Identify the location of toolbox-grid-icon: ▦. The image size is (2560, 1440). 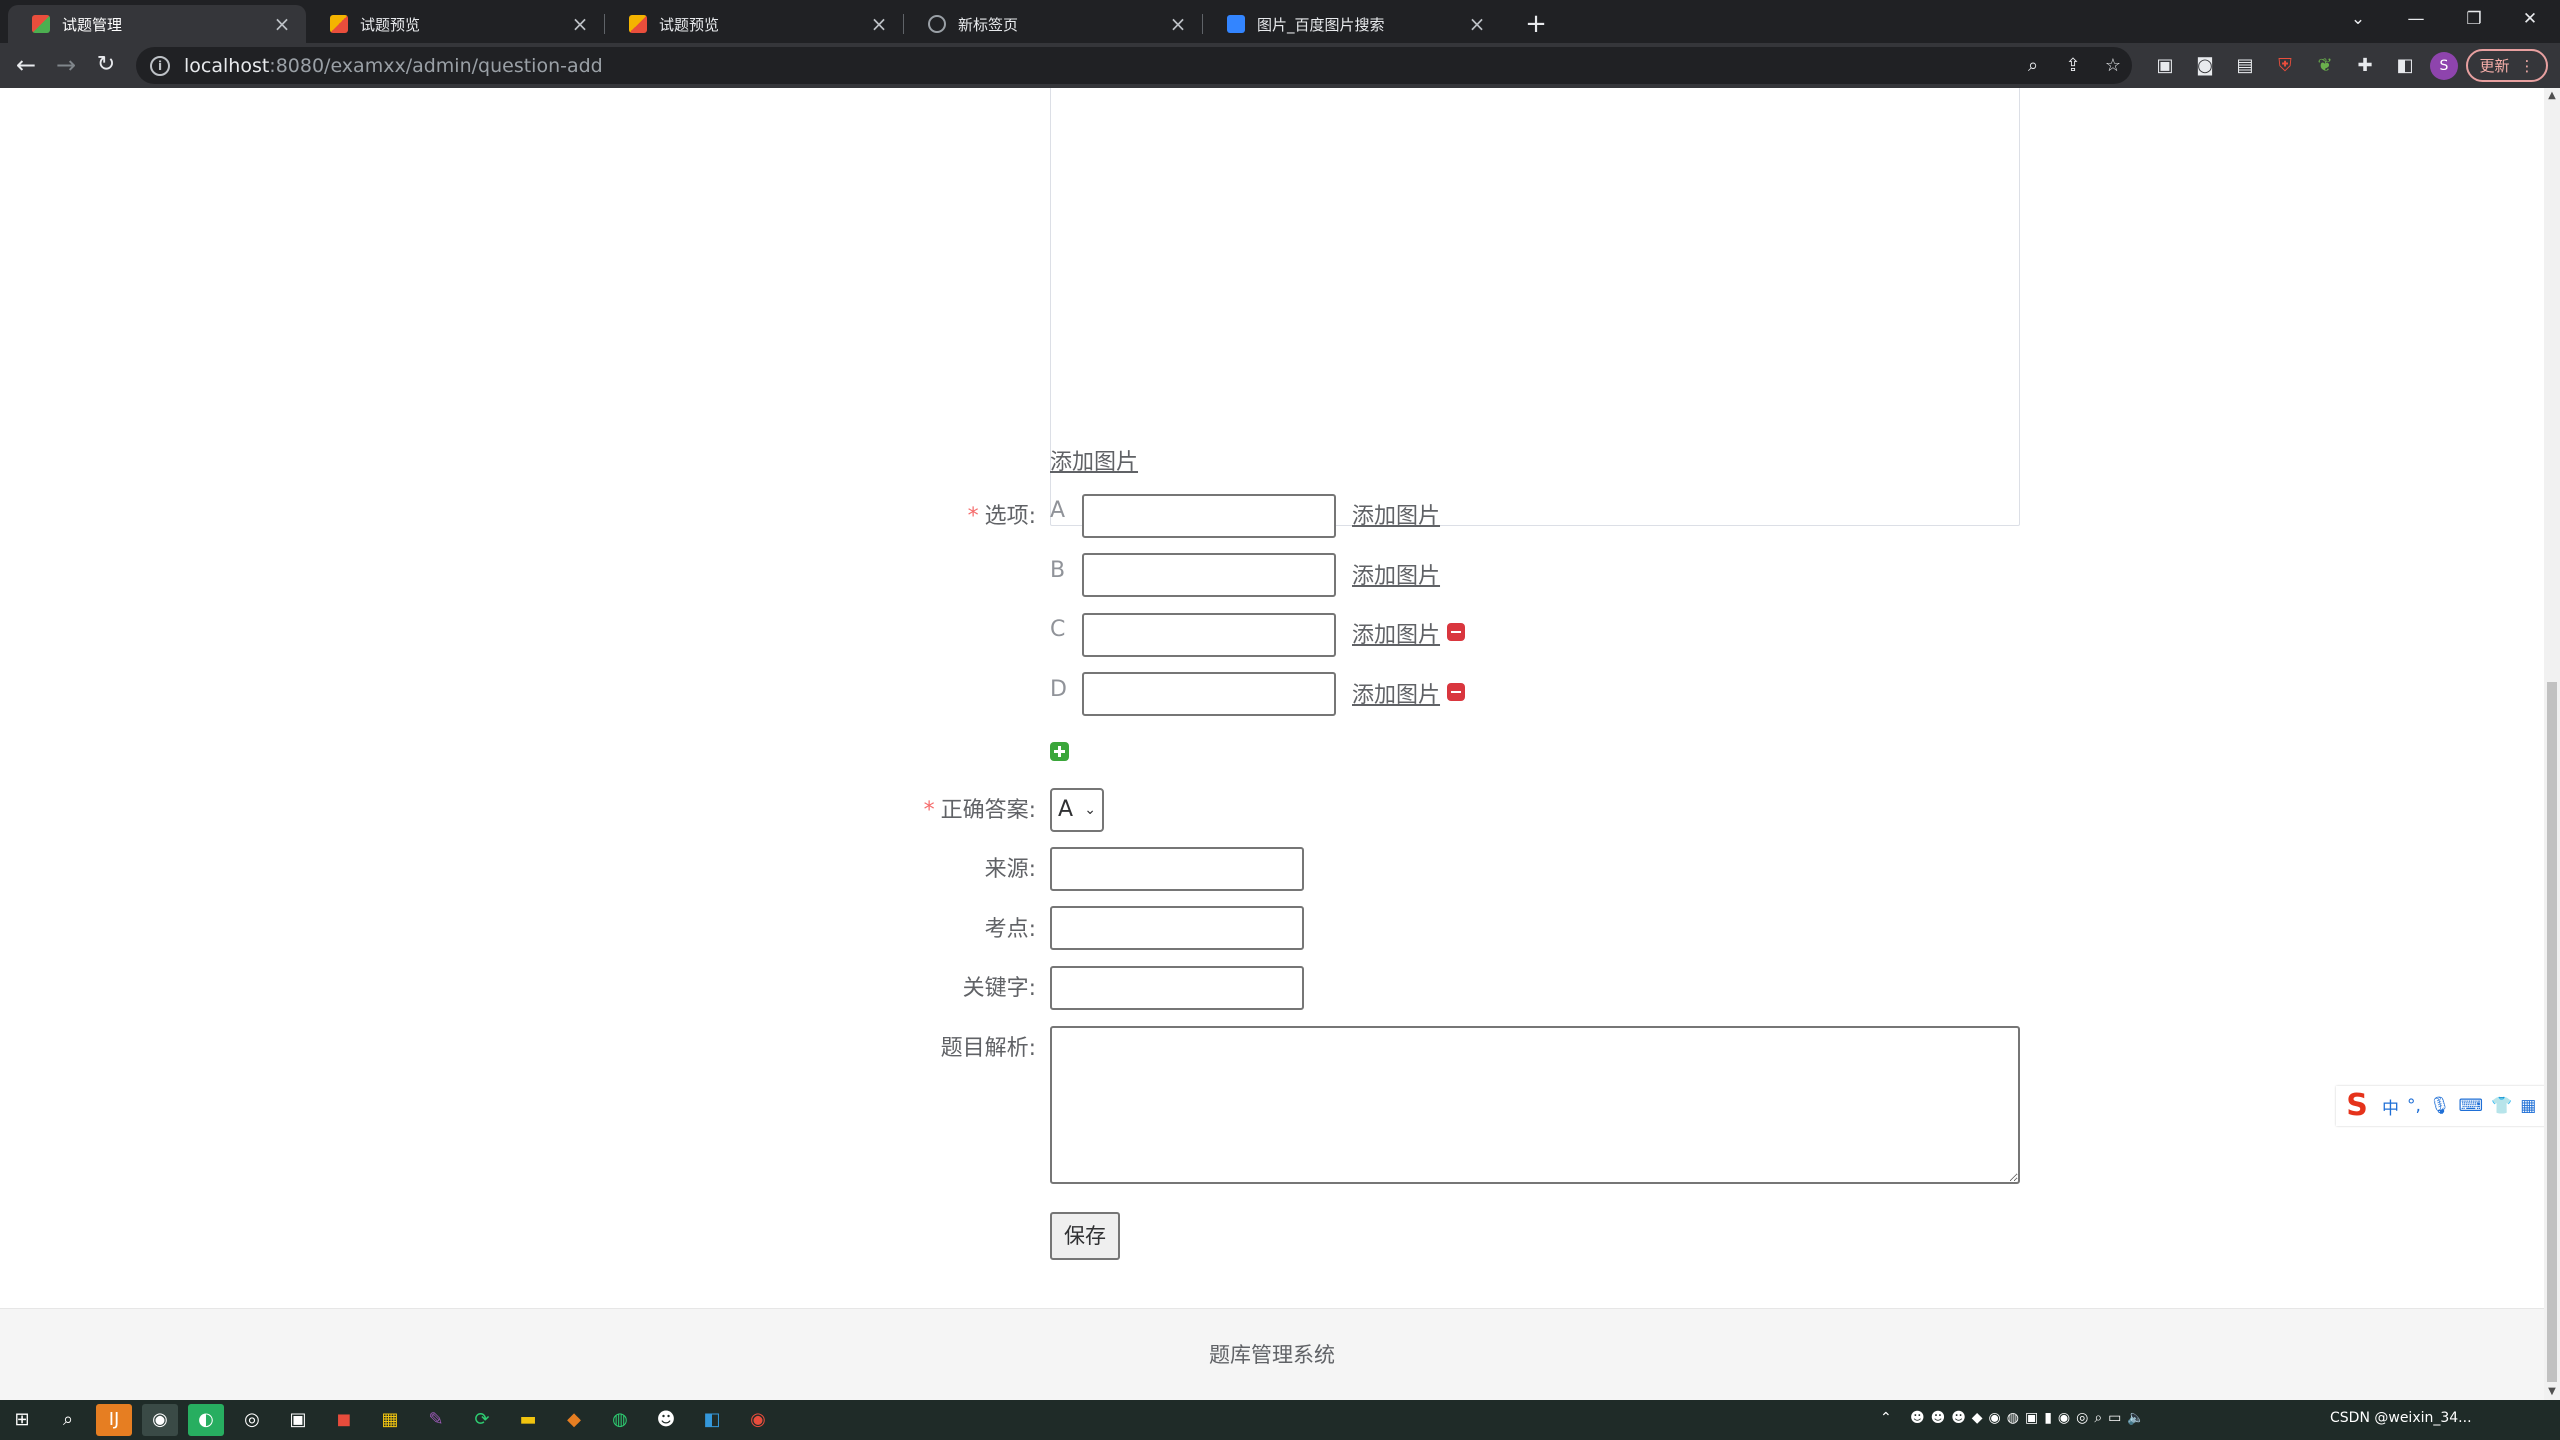
(2528, 1106).